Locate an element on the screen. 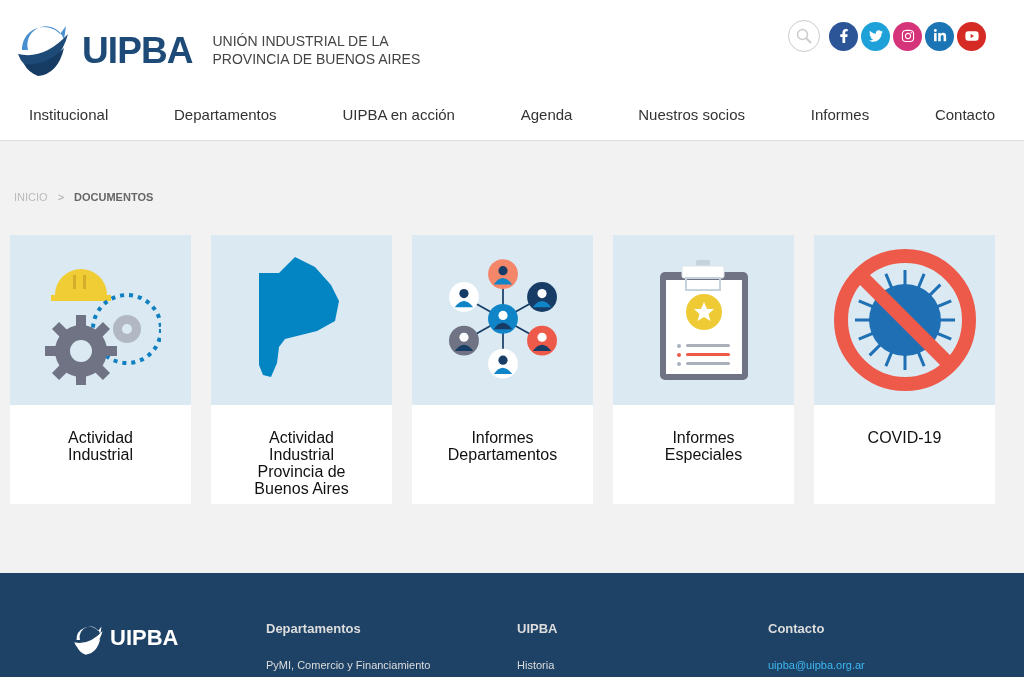  linkedin-icon is located at coordinates (939, 36).